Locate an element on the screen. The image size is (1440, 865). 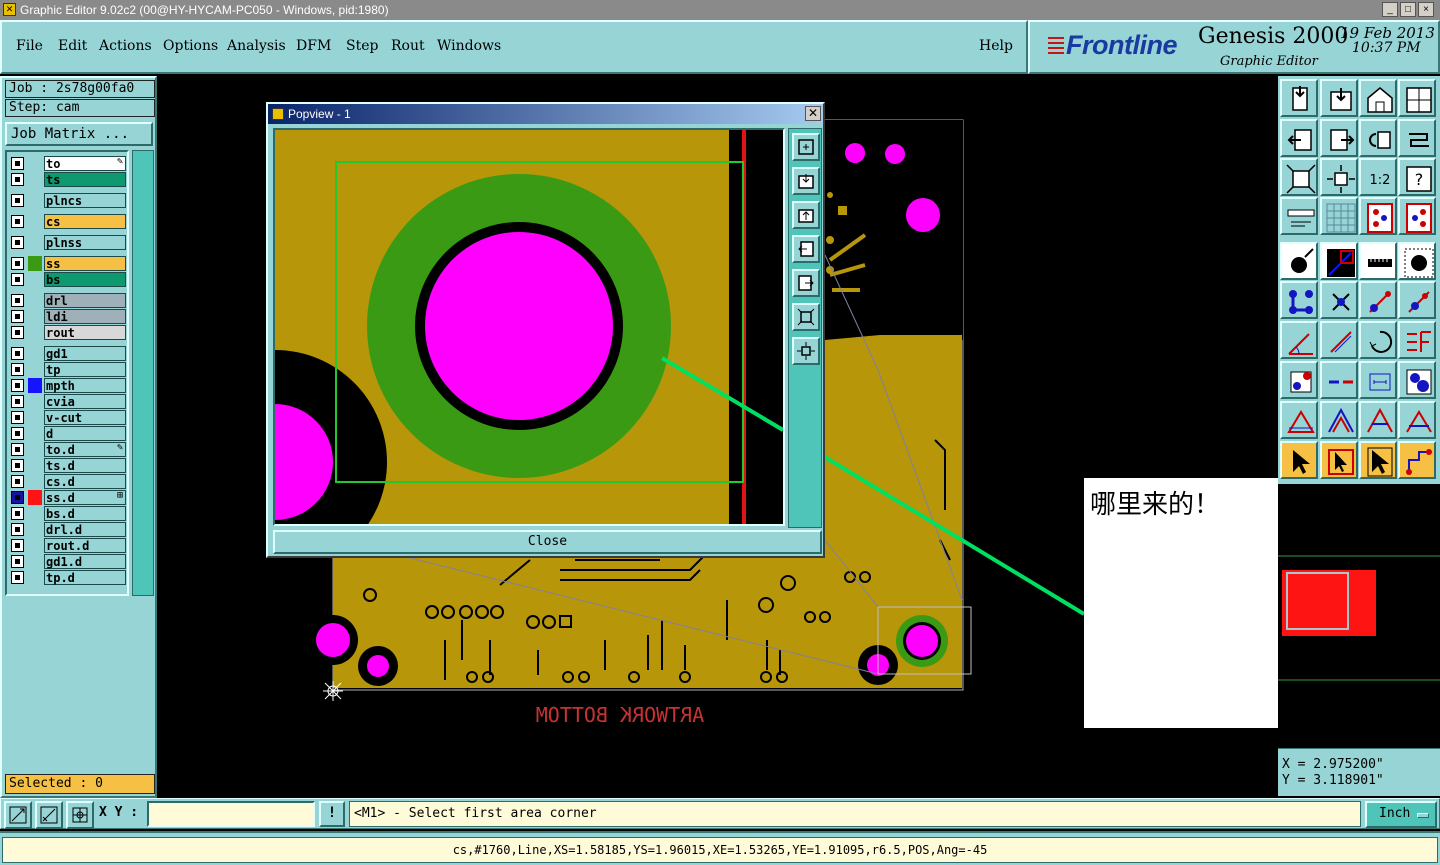
tool-pad-round-button is located at coordinates (1417, 261).